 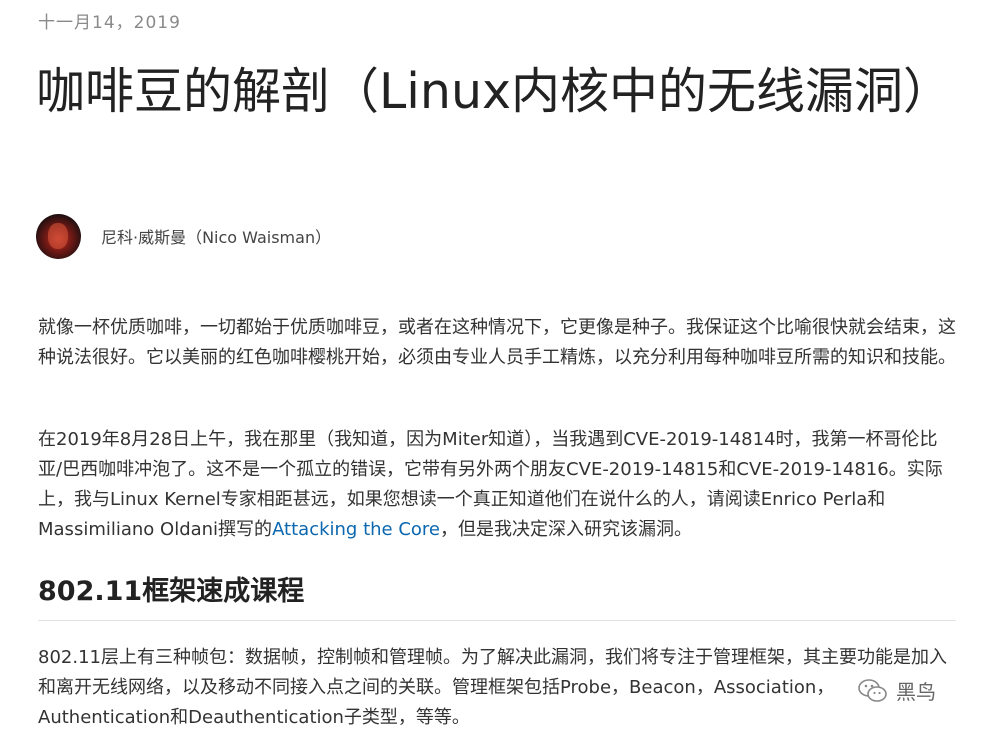 I want to click on author-name: 尼科·威斯曼（Nico Waisman）, so click(x=216, y=236).